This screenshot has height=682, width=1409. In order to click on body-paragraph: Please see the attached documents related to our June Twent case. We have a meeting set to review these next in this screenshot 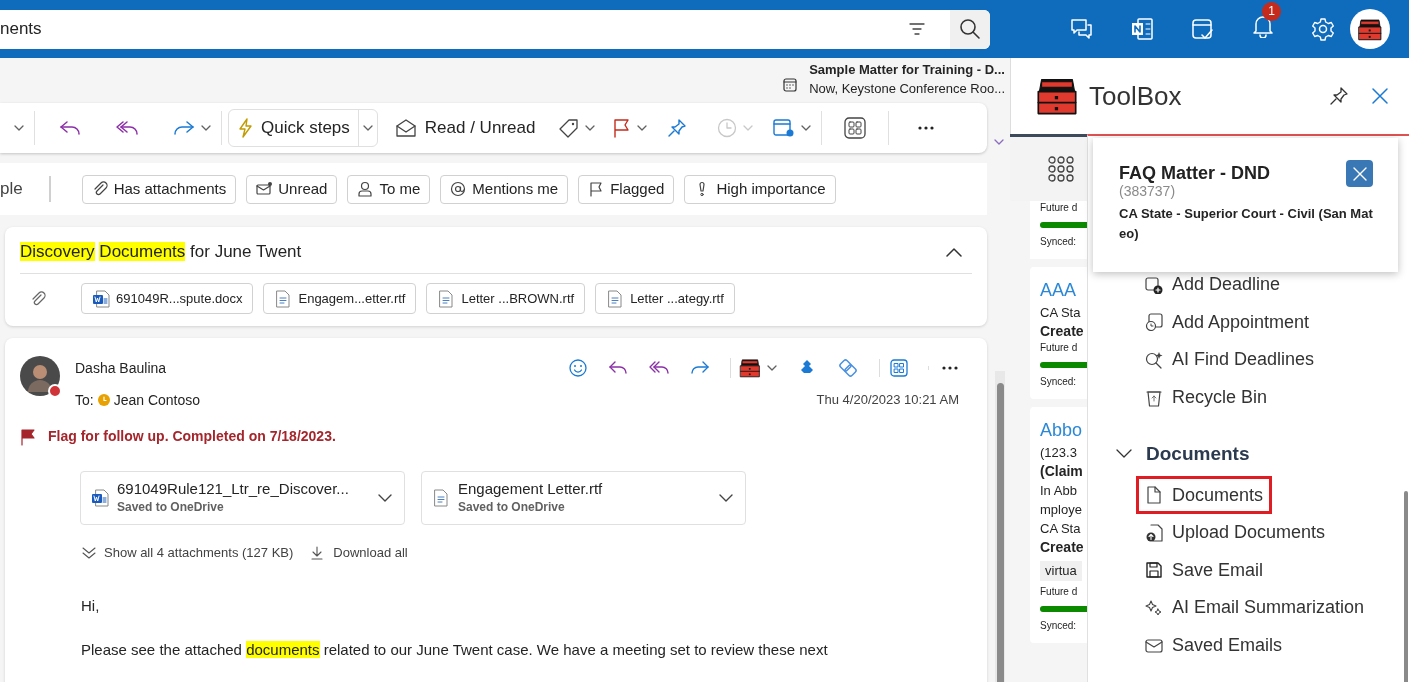, I will do `click(455, 650)`.